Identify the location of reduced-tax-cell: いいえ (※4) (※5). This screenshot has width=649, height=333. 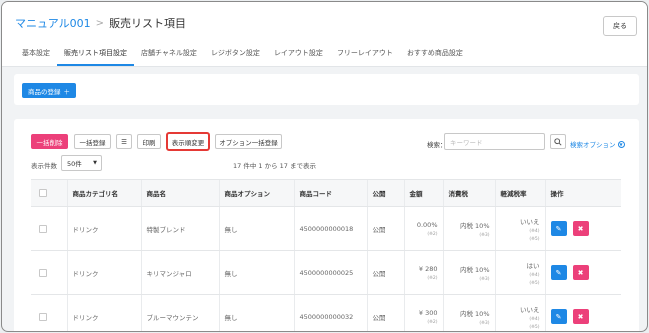
(519, 228).